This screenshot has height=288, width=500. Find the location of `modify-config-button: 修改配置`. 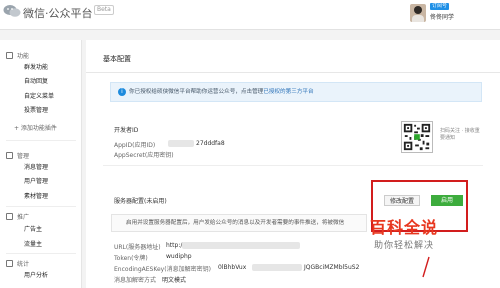

modify-config-button: 修改配置 is located at coordinates (402, 200).